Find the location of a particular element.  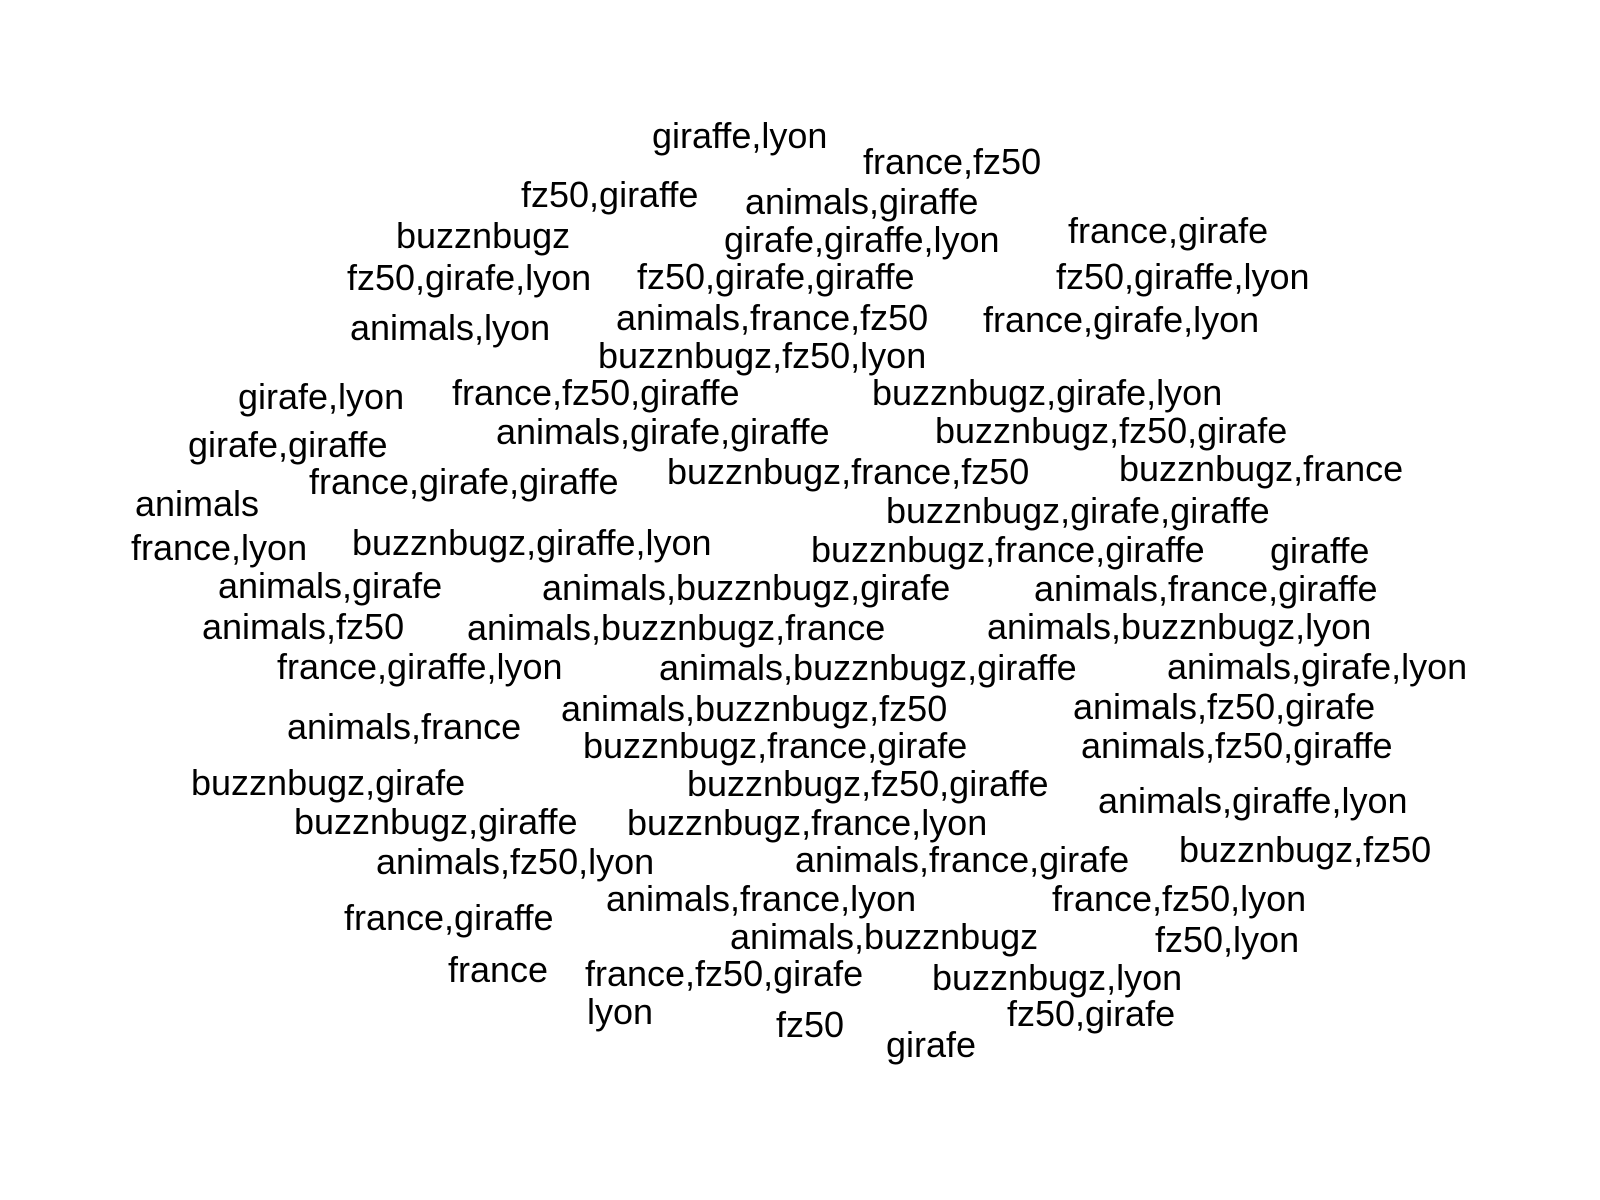

word-cloud-tag: girafe is located at coordinates (931, 1044).